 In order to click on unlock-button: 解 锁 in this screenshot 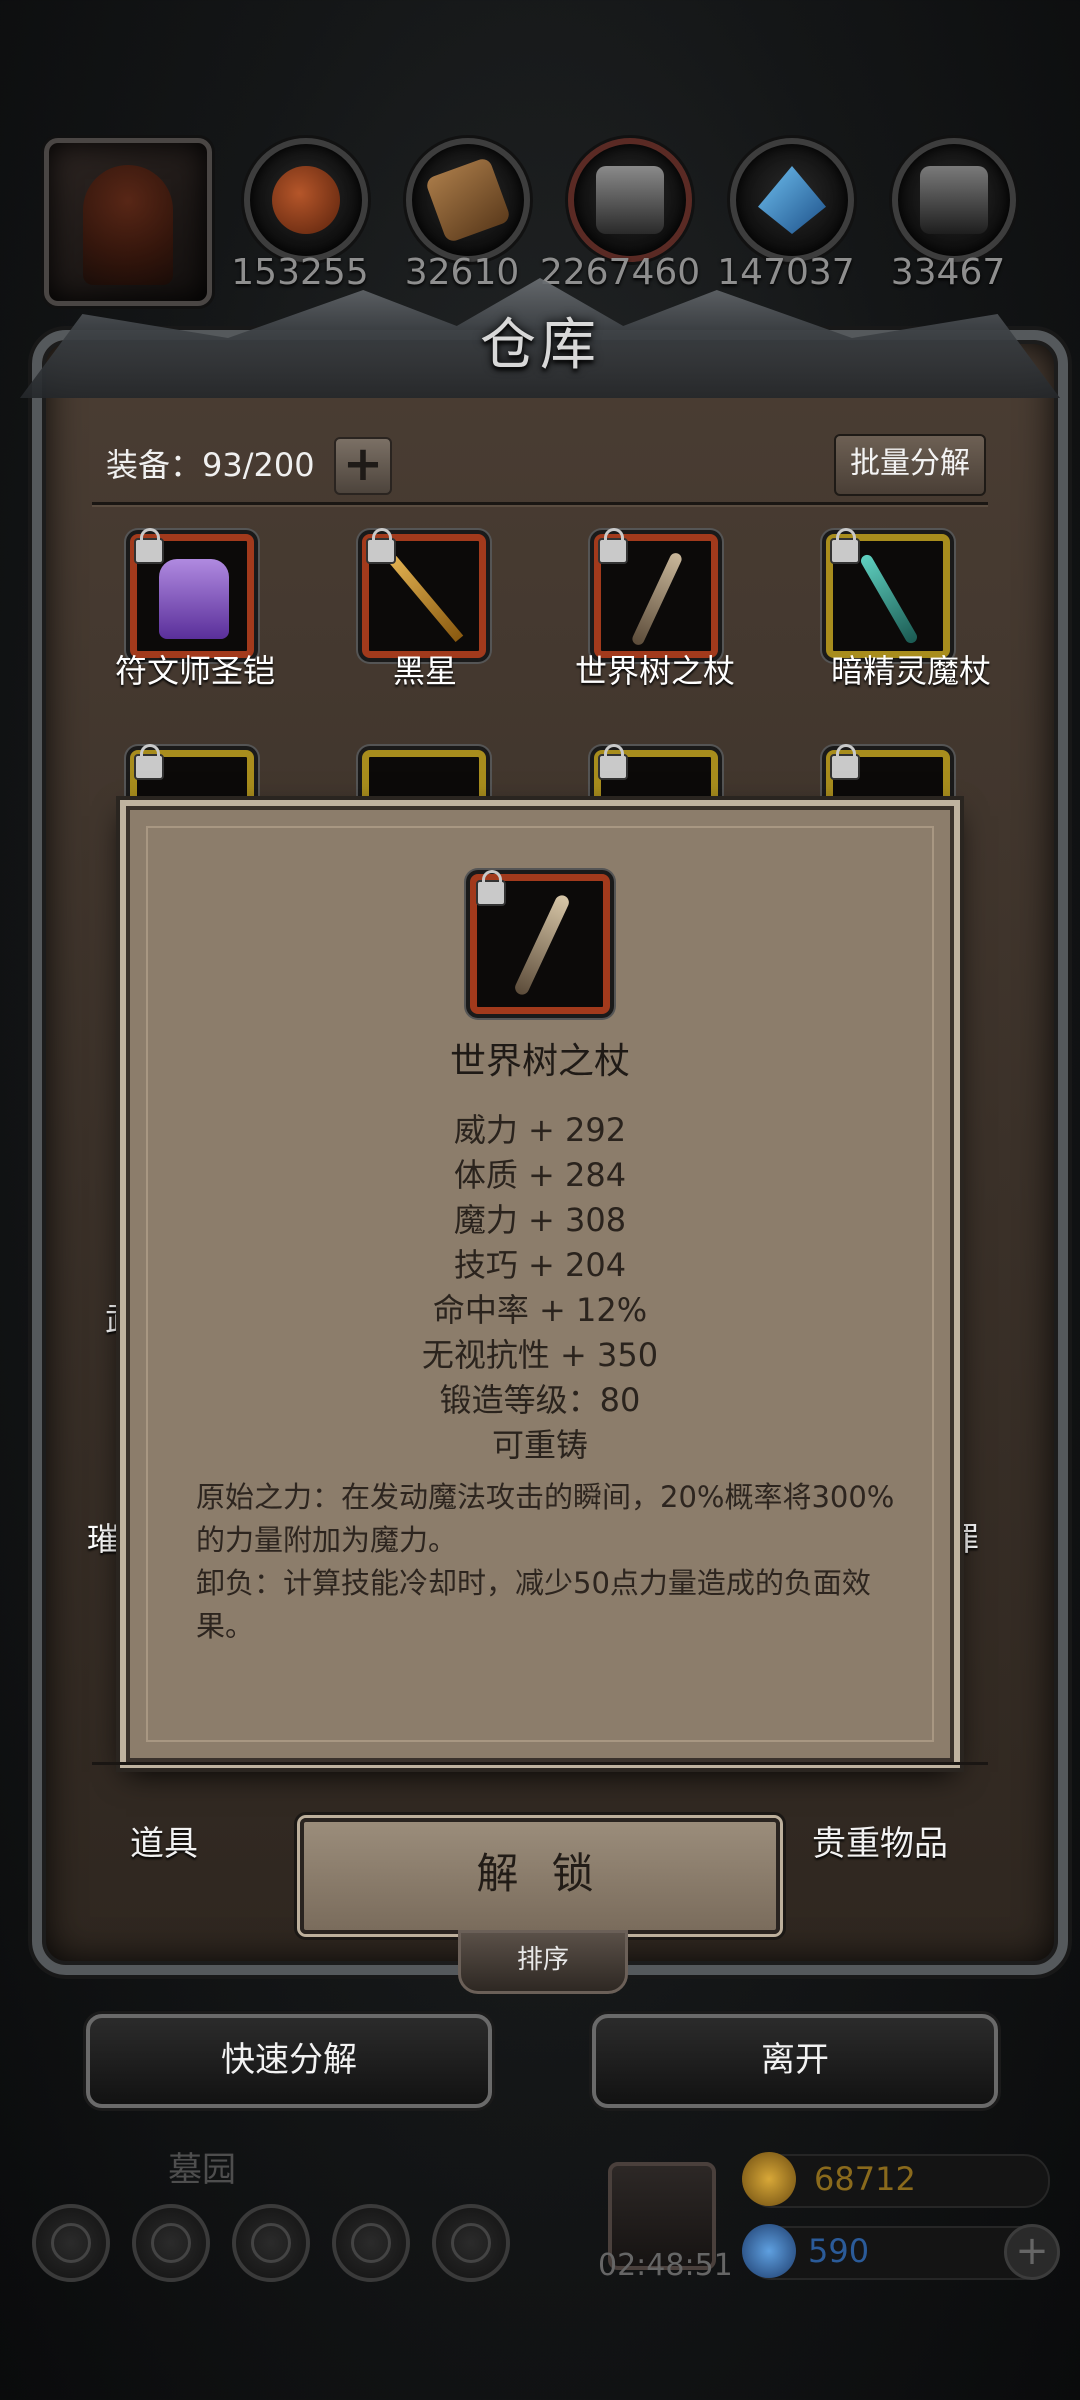, I will do `click(540, 1876)`.